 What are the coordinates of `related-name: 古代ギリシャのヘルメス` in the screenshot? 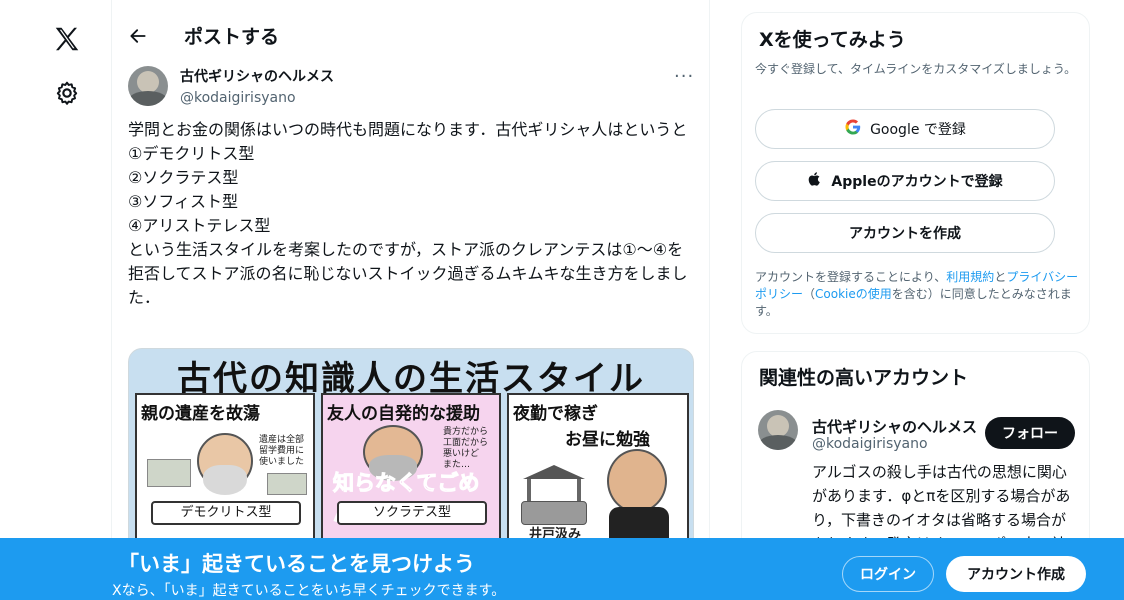 It's located at (894, 426).